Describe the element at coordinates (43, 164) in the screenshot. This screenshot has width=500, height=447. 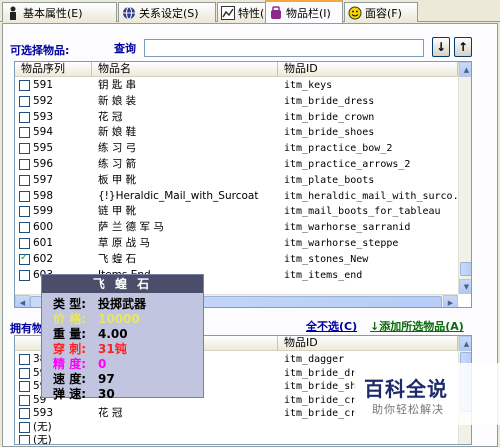
I see `cell-index: 596` at that location.